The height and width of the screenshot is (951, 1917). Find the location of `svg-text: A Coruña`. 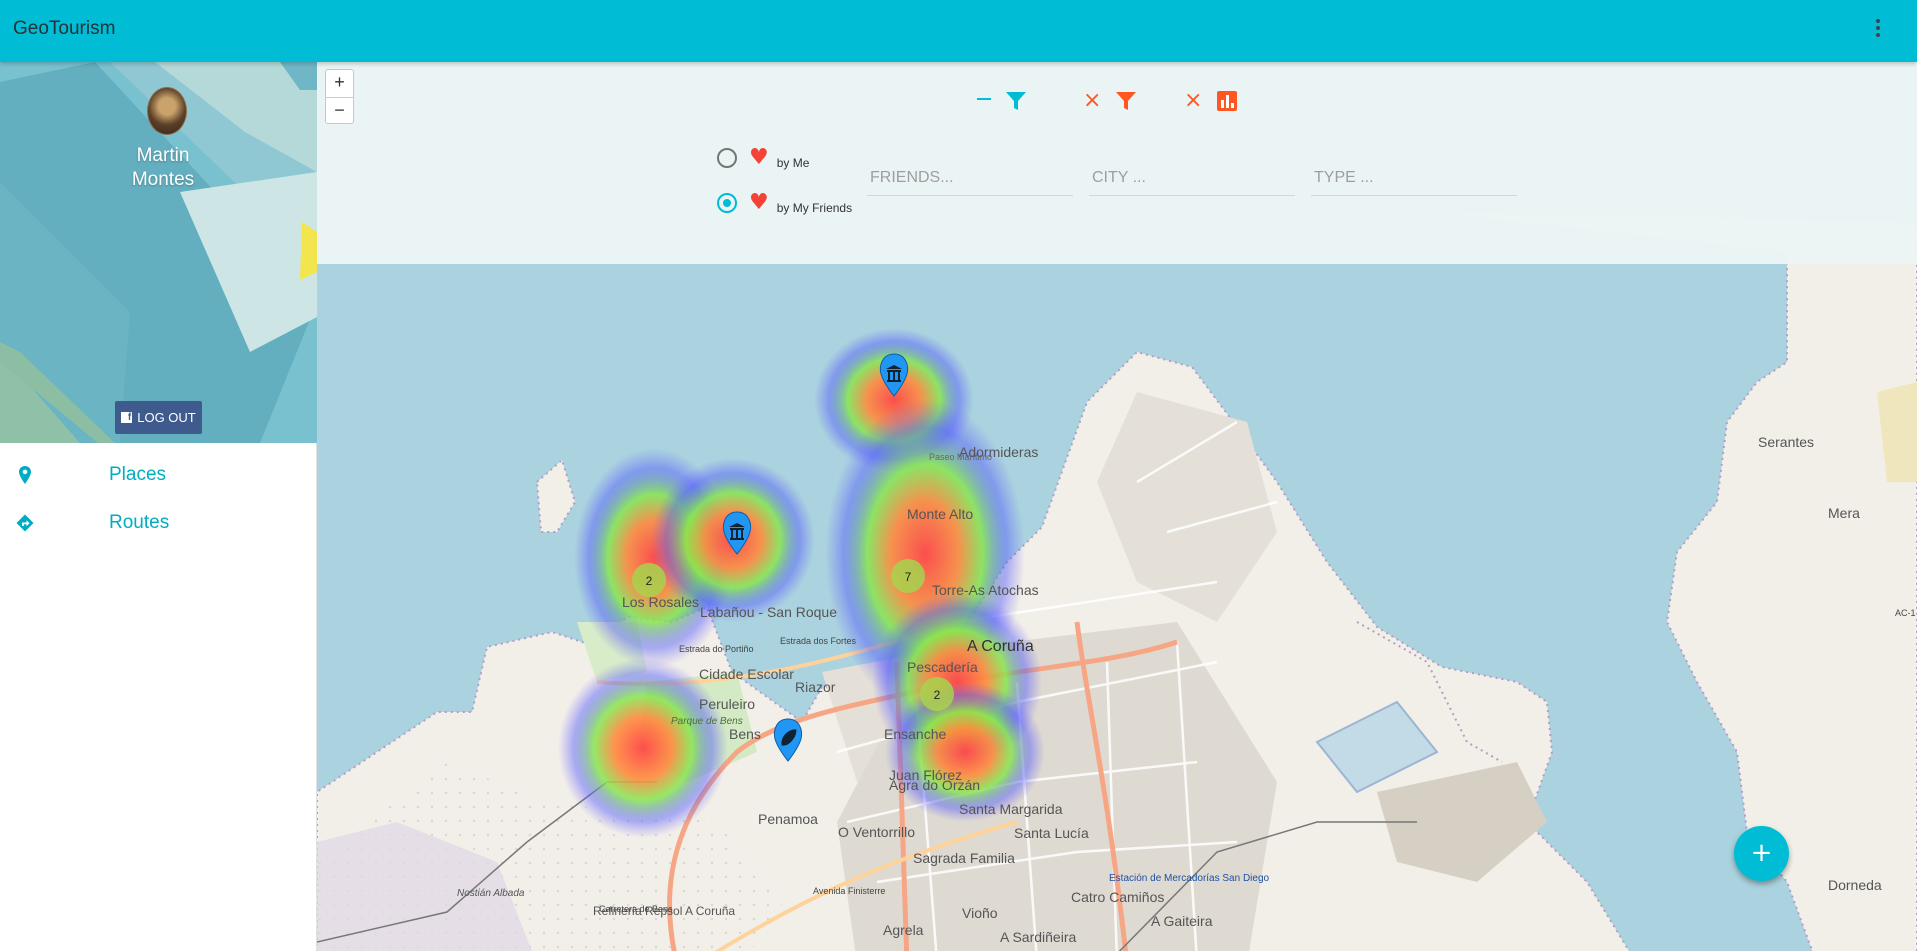

svg-text: A Coruña is located at coordinates (1000, 646).